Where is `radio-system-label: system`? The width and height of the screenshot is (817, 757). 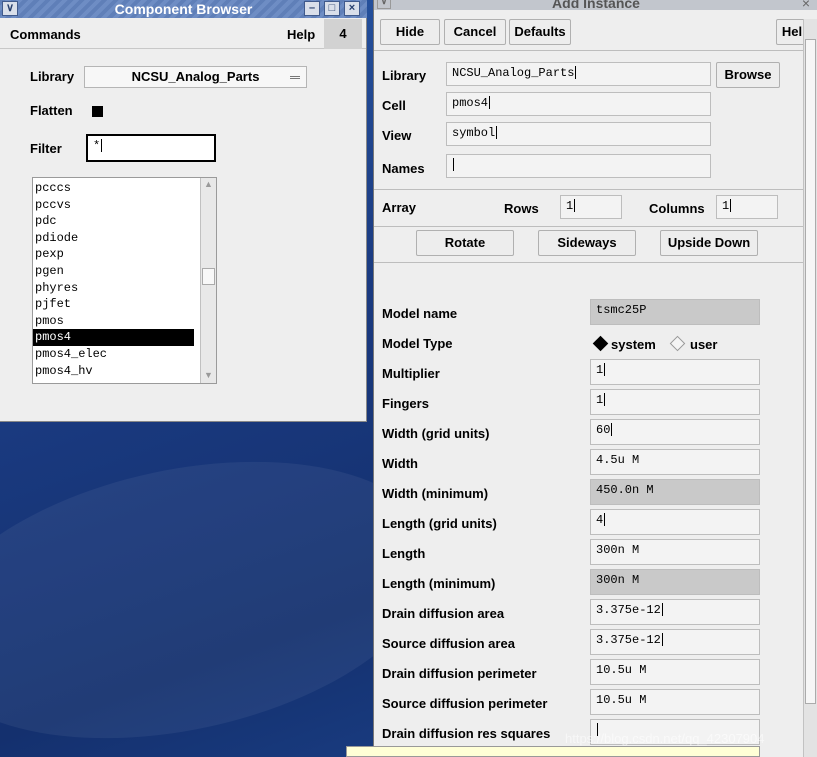
radio-system-label: system is located at coordinates (633, 344).